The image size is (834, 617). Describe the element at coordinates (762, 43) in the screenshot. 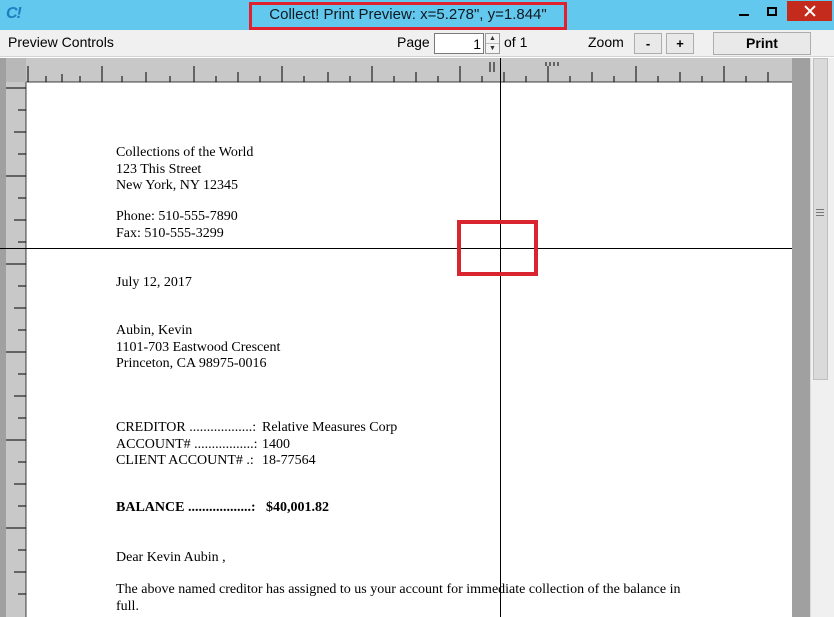

I see `print-button: Print` at that location.